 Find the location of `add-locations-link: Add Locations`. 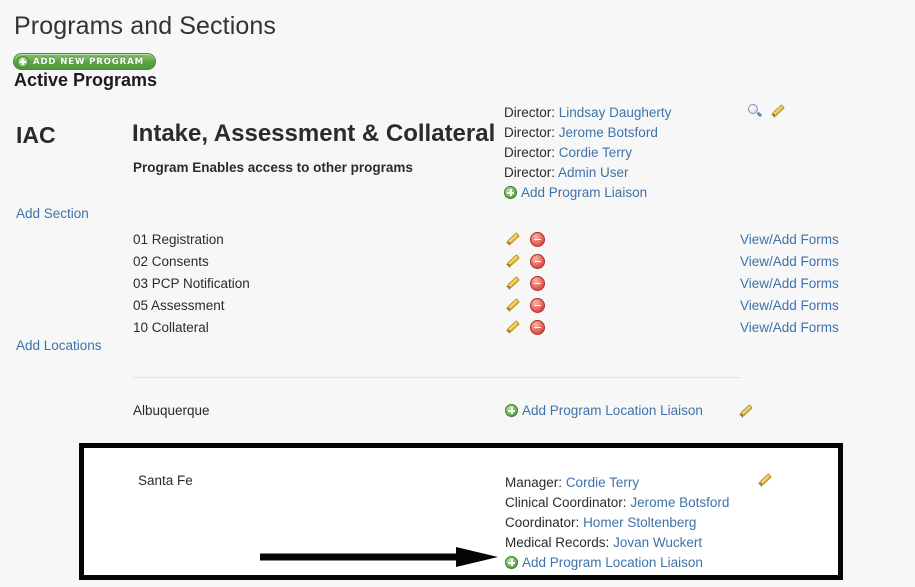

add-locations-link: Add Locations is located at coordinates (59, 345).